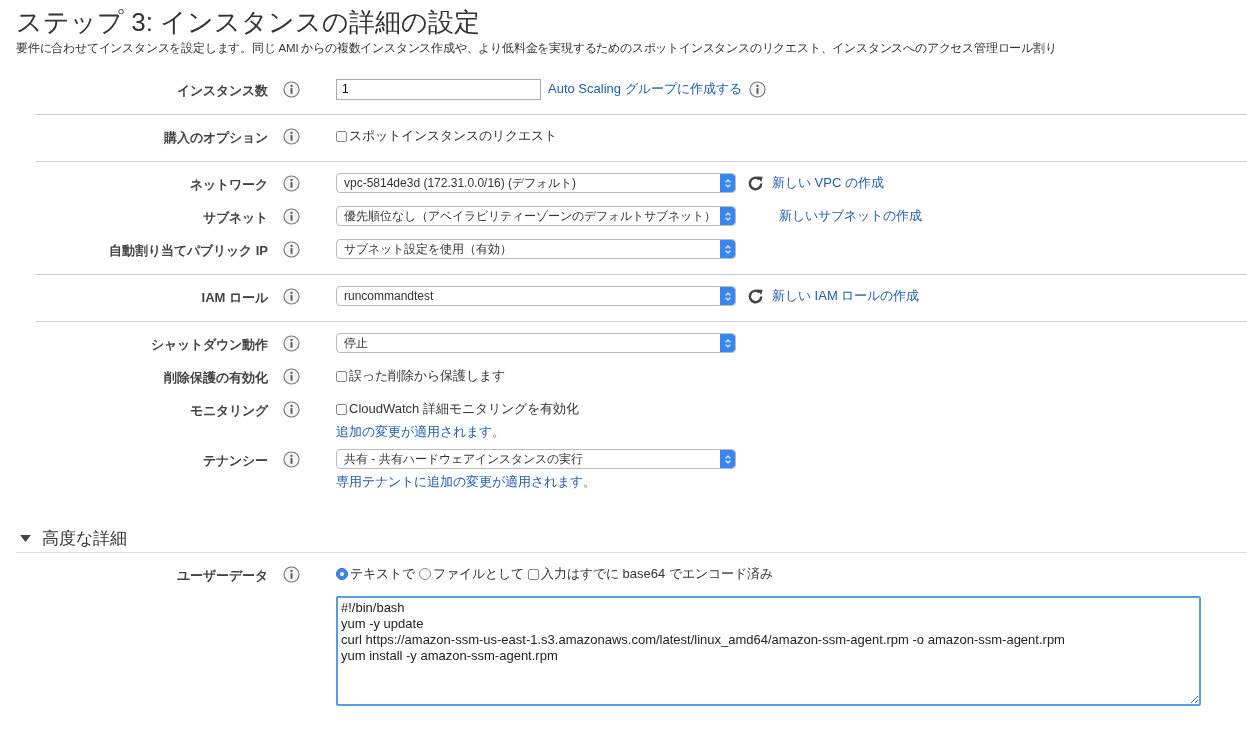 Image resolution: width=1247 pixels, height=742 pixels. Describe the element at coordinates (84, 539) in the screenshot. I see `section-heading: 高度な詳細` at that location.